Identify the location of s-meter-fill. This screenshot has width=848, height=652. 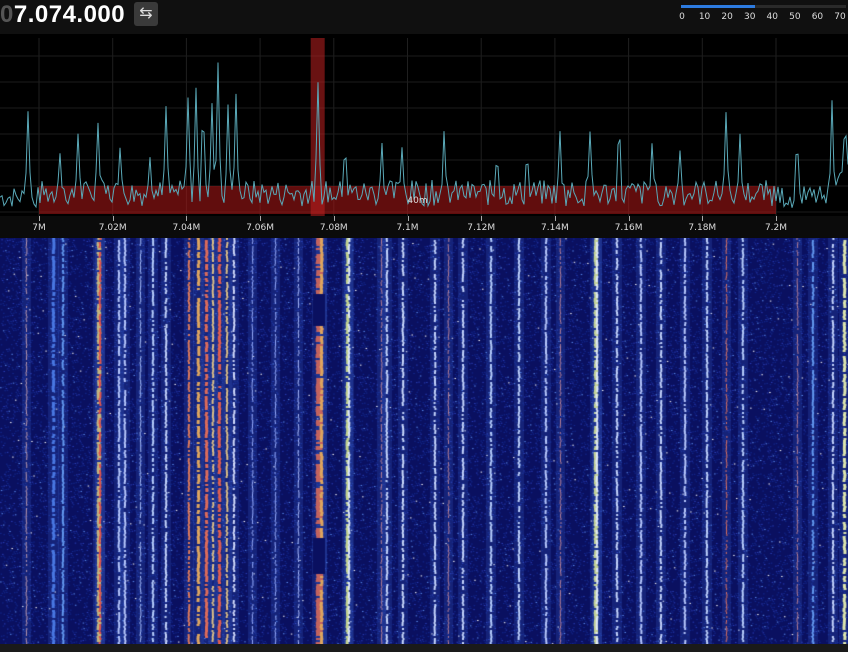
(718, 6).